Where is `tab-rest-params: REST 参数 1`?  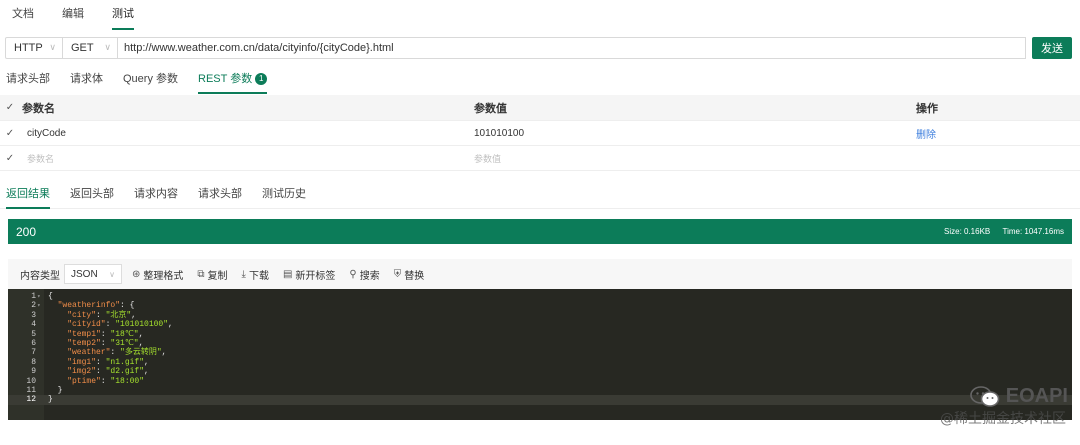 tab-rest-params: REST 参数 1 is located at coordinates (233, 80).